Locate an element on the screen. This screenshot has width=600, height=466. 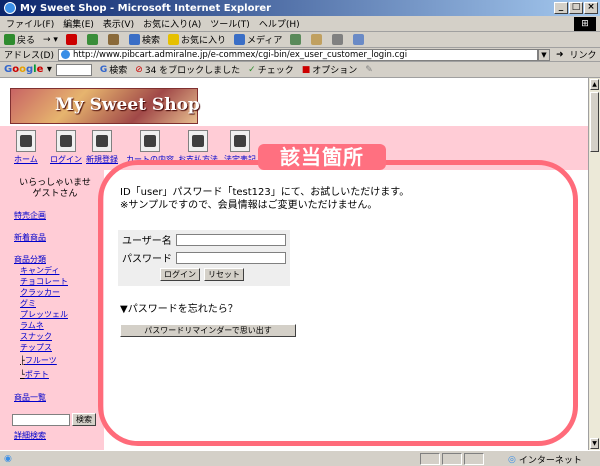
yen-icon is located at coordinates (198, 141).